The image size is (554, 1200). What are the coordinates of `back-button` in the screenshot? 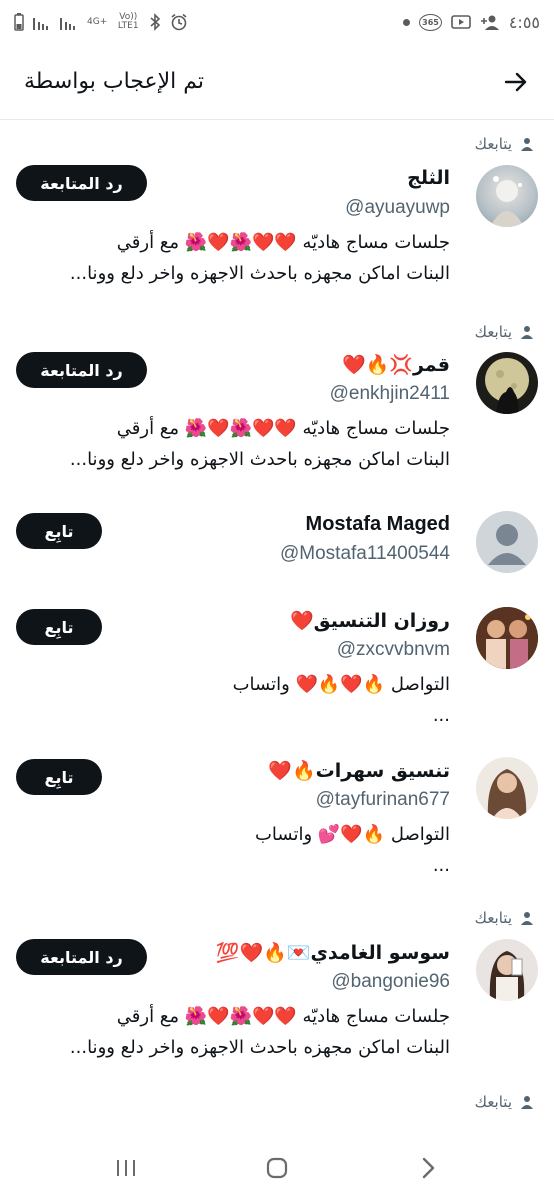 It's located at (516, 82).